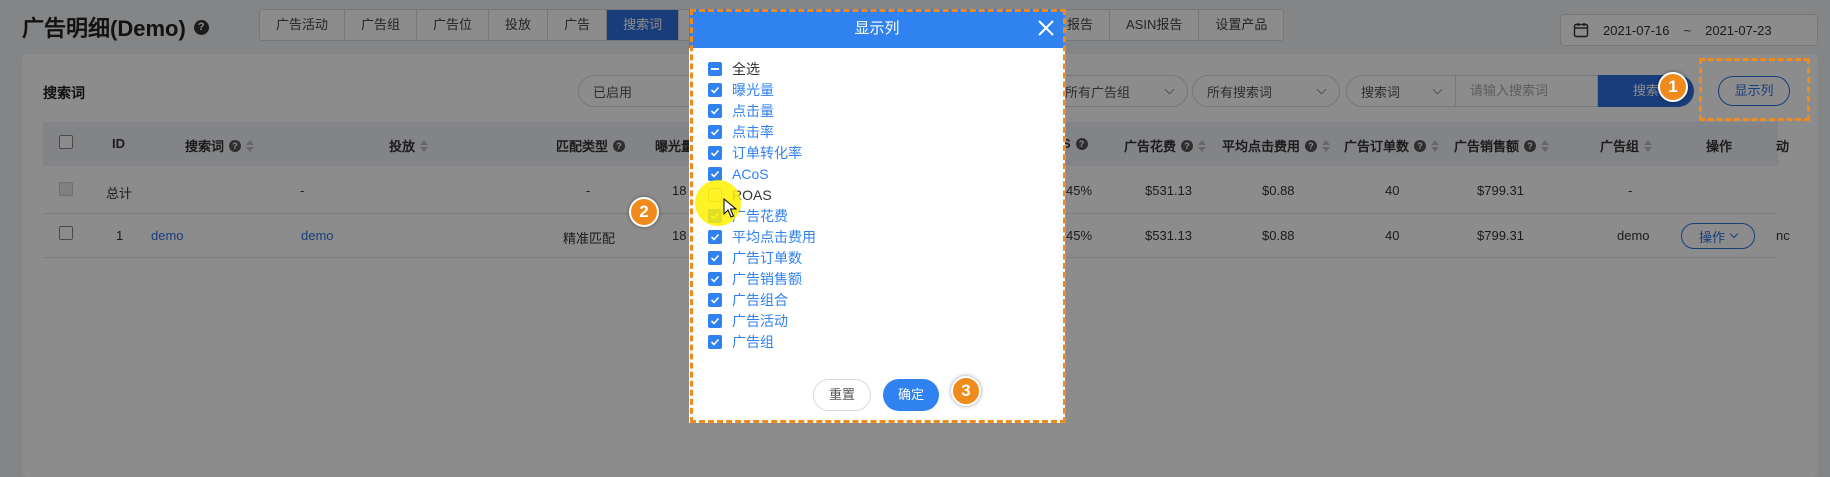 The image size is (1830, 477). What do you see at coordinates (966, 391) in the screenshot?
I see `step-marker-3: 3` at bounding box center [966, 391].